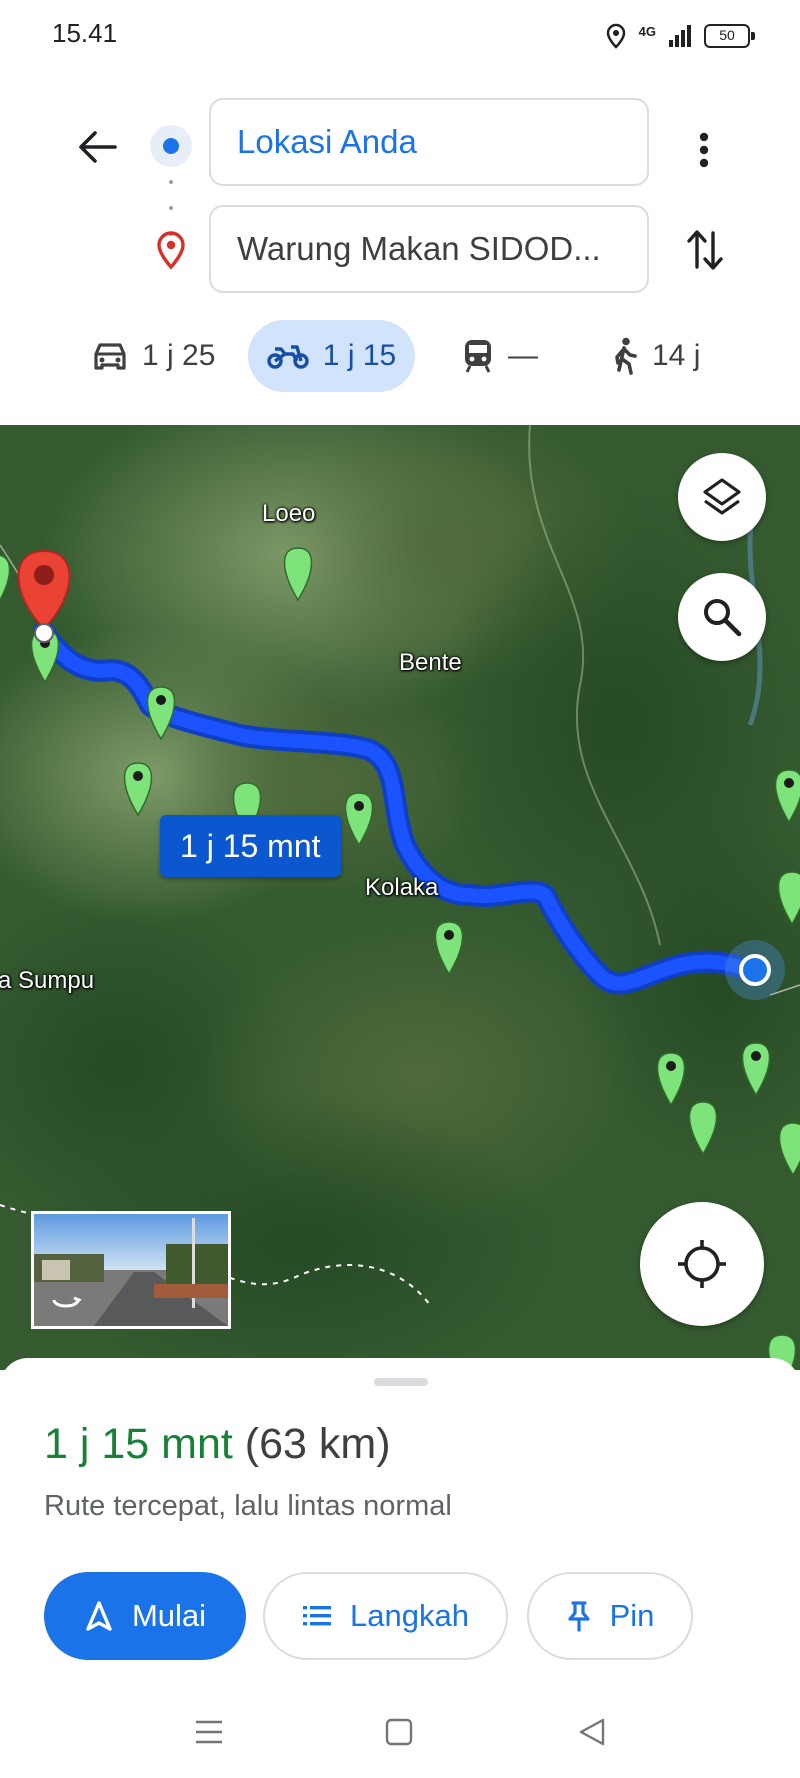 This screenshot has height=1778, width=800. I want to click on signal-icon, so click(680, 36).